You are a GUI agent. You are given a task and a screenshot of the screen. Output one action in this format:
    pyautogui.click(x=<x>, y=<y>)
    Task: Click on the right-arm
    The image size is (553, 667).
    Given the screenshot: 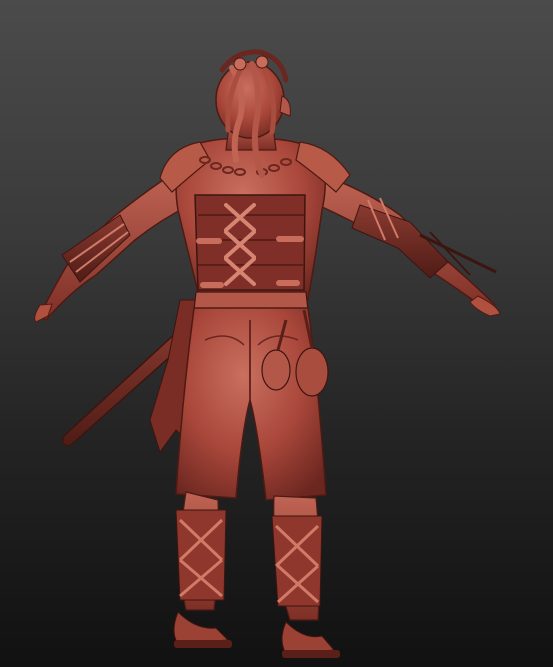 What is the action you would take?
    pyautogui.click(x=409, y=245)
    